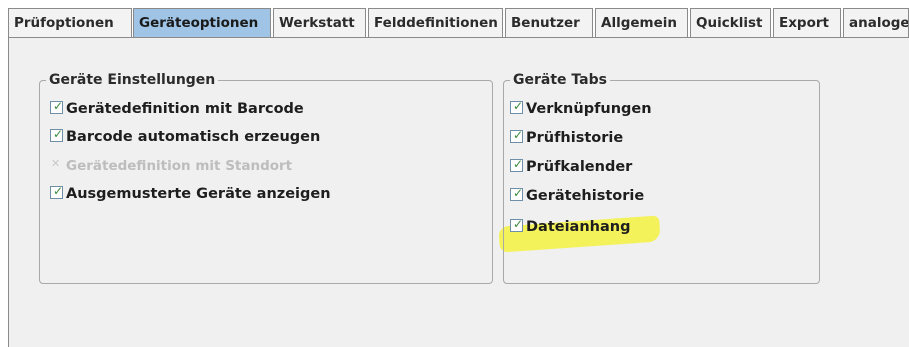 The image size is (909, 347). I want to click on tab-werkstatt: Werkstatt, so click(319, 22).